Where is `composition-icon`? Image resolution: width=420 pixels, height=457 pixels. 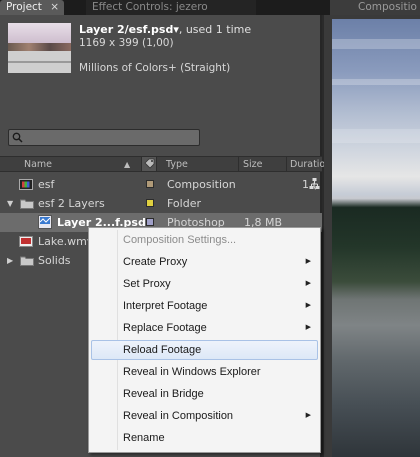
composition-icon is located at coordinates (26, 184).